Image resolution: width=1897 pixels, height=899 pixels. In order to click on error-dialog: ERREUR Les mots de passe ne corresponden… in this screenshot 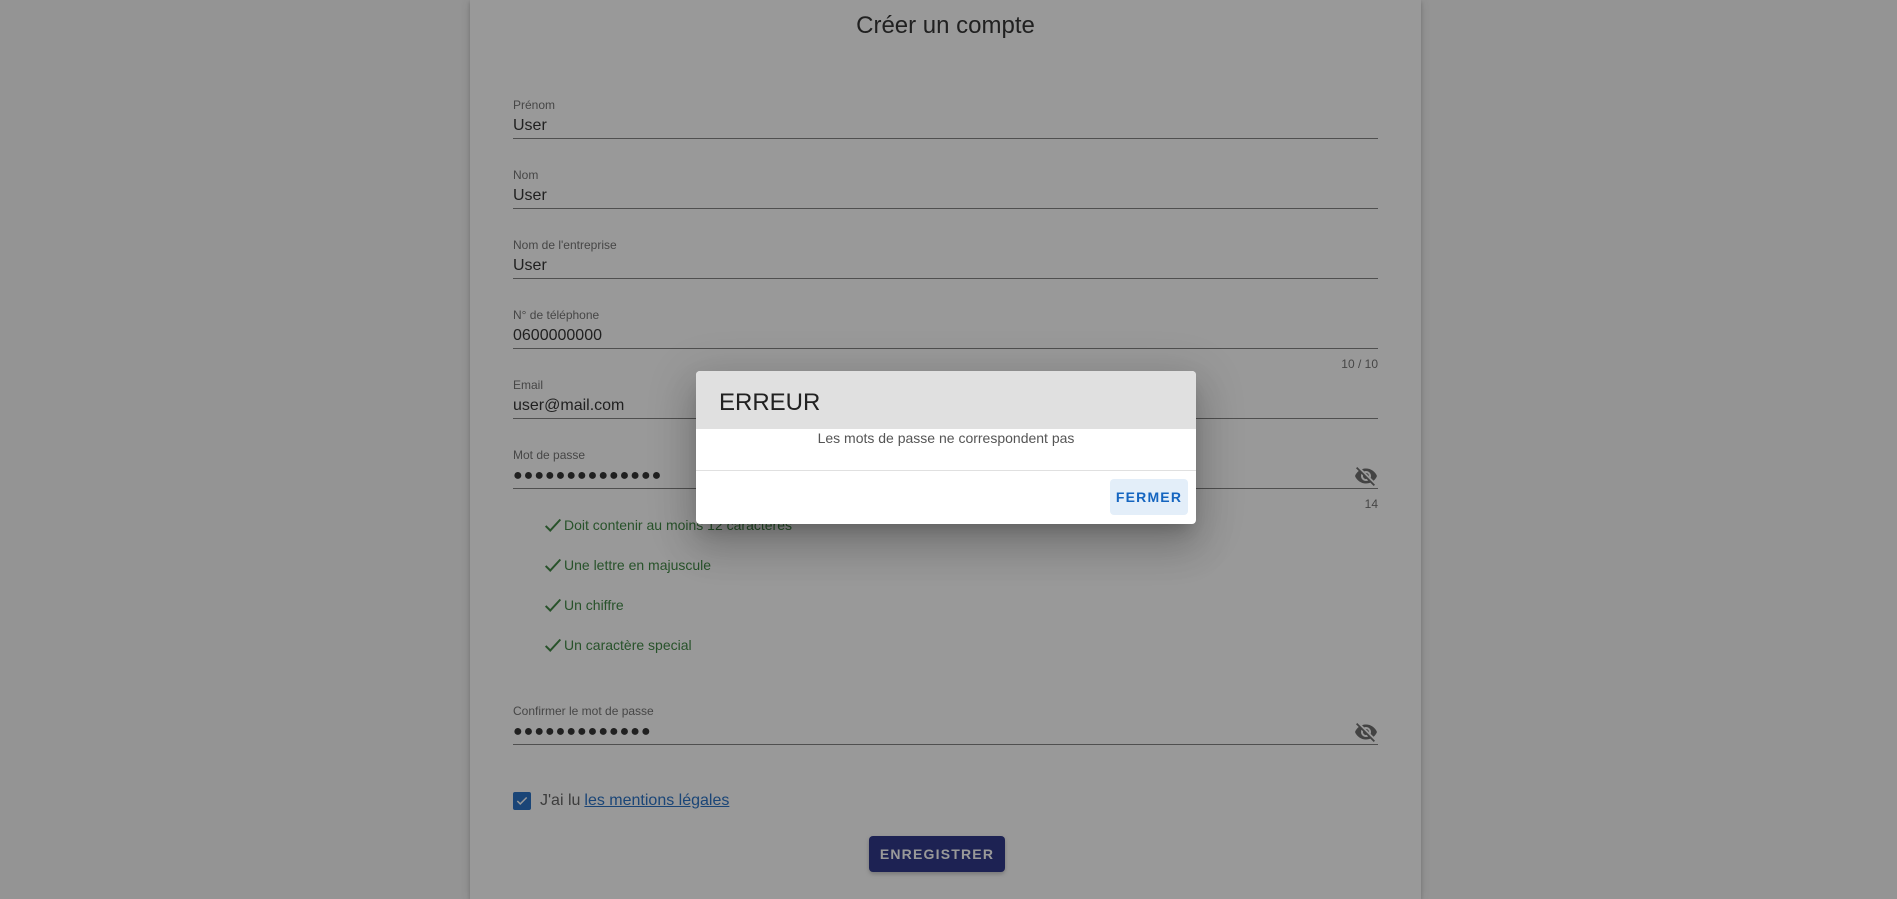, I will do `click(946, 447)`.